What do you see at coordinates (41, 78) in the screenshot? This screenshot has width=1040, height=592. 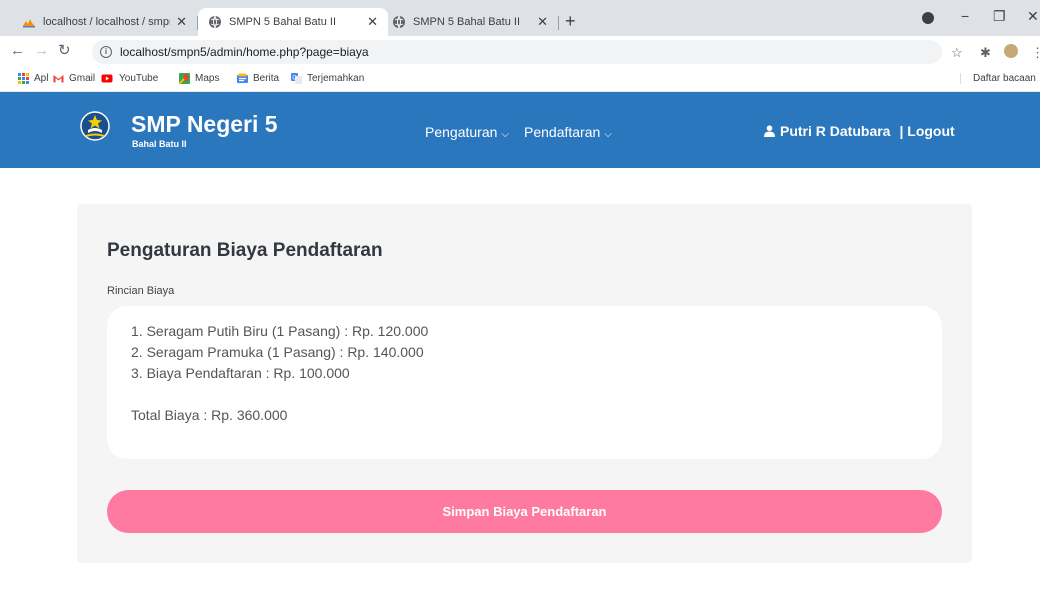 I see `bookmark-label: Apl` at bounding box center [41, 78].